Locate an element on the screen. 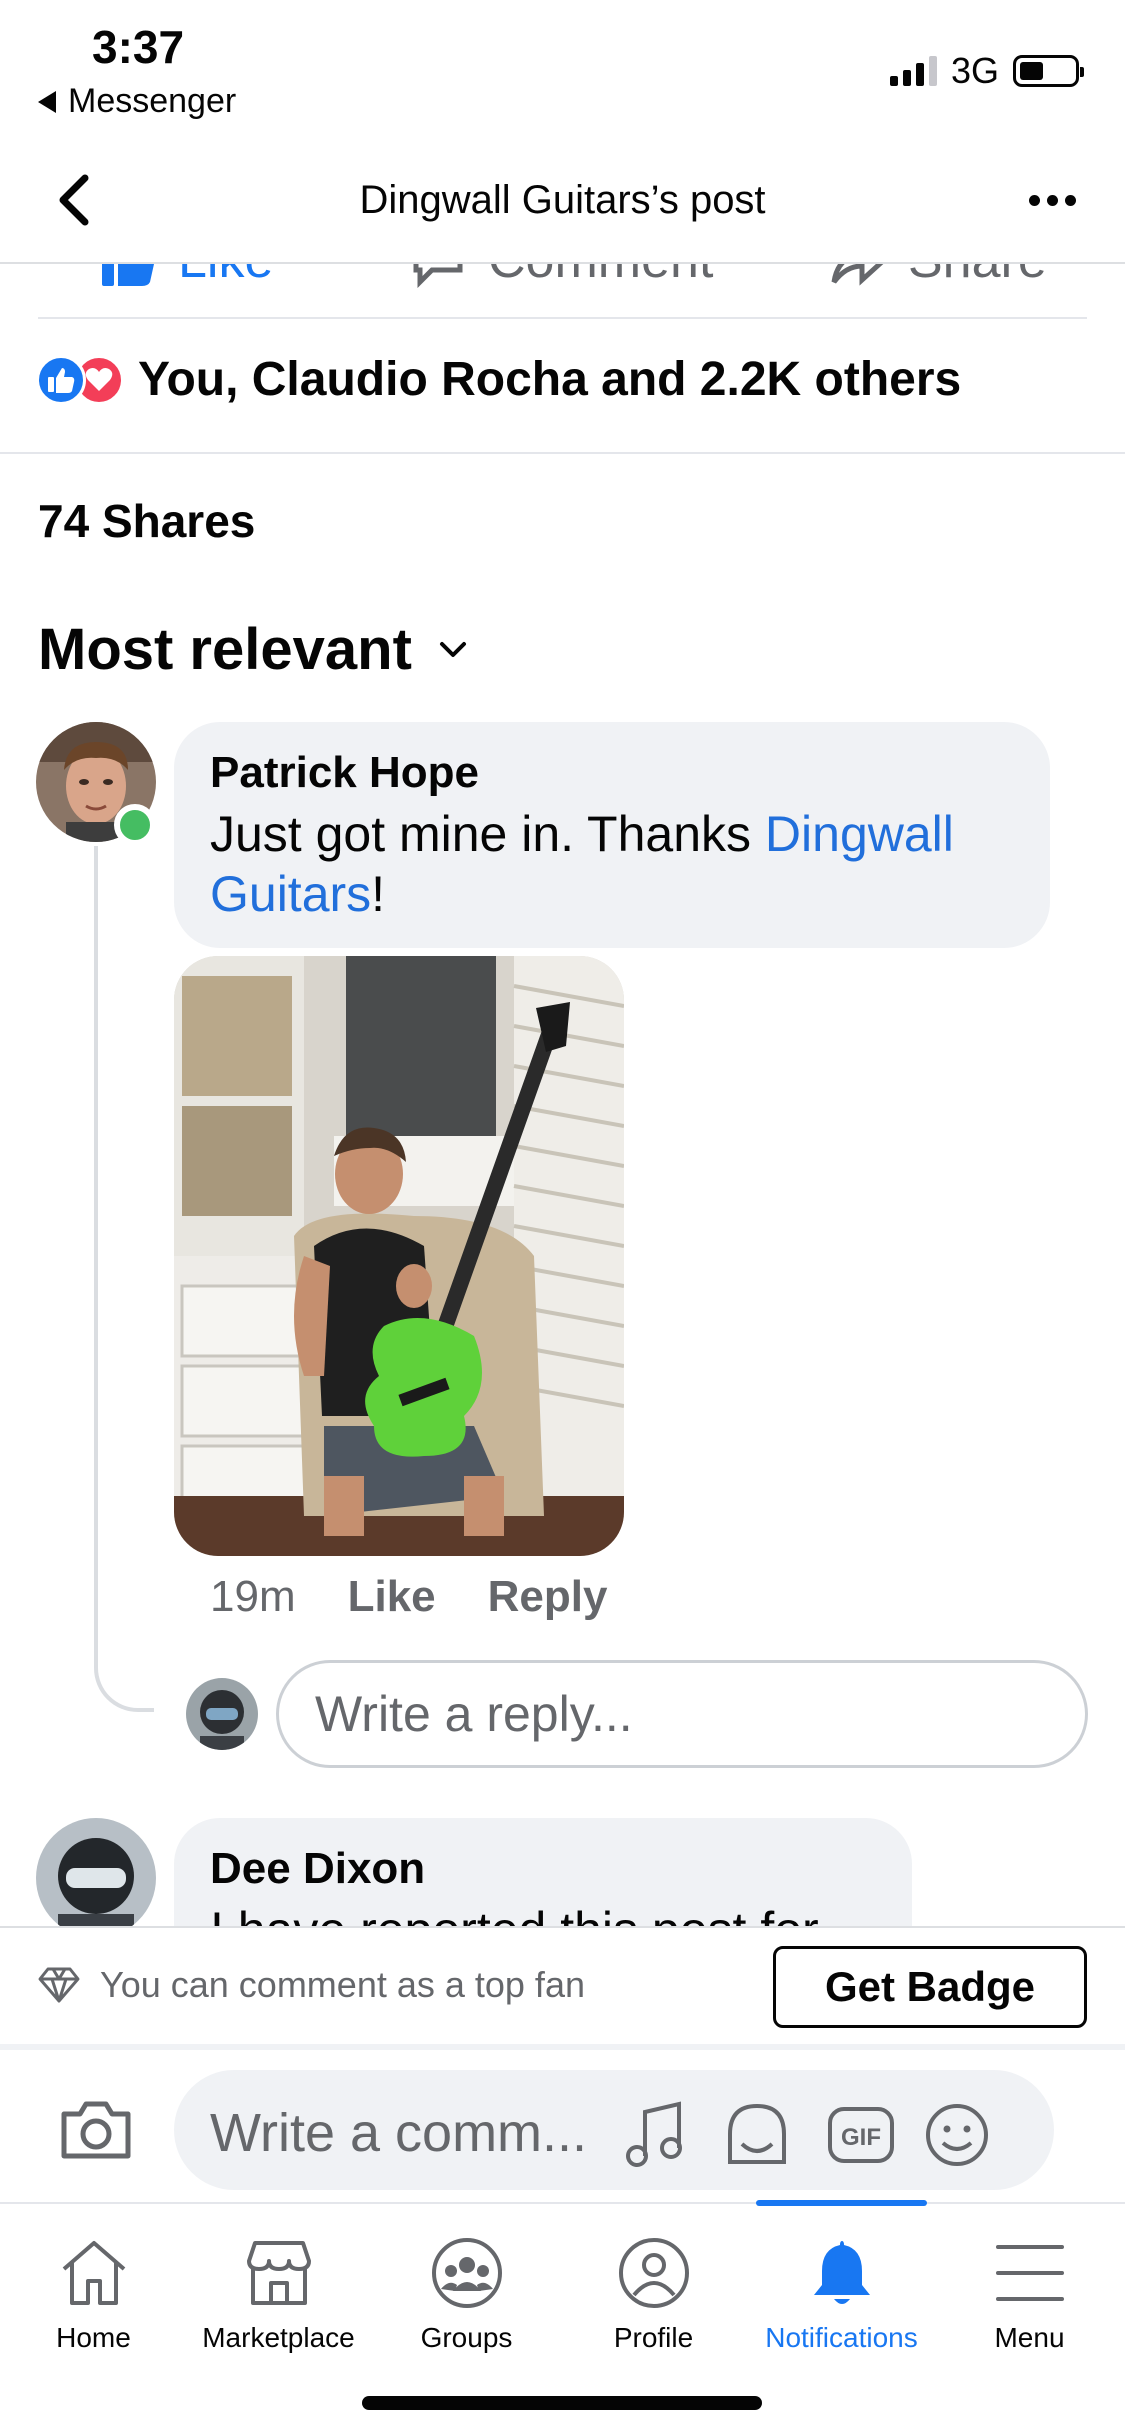 This screenshot has width=1125, height=2436. comment-sort-dropdown: Most relevant is located at coordinates (253, 649).